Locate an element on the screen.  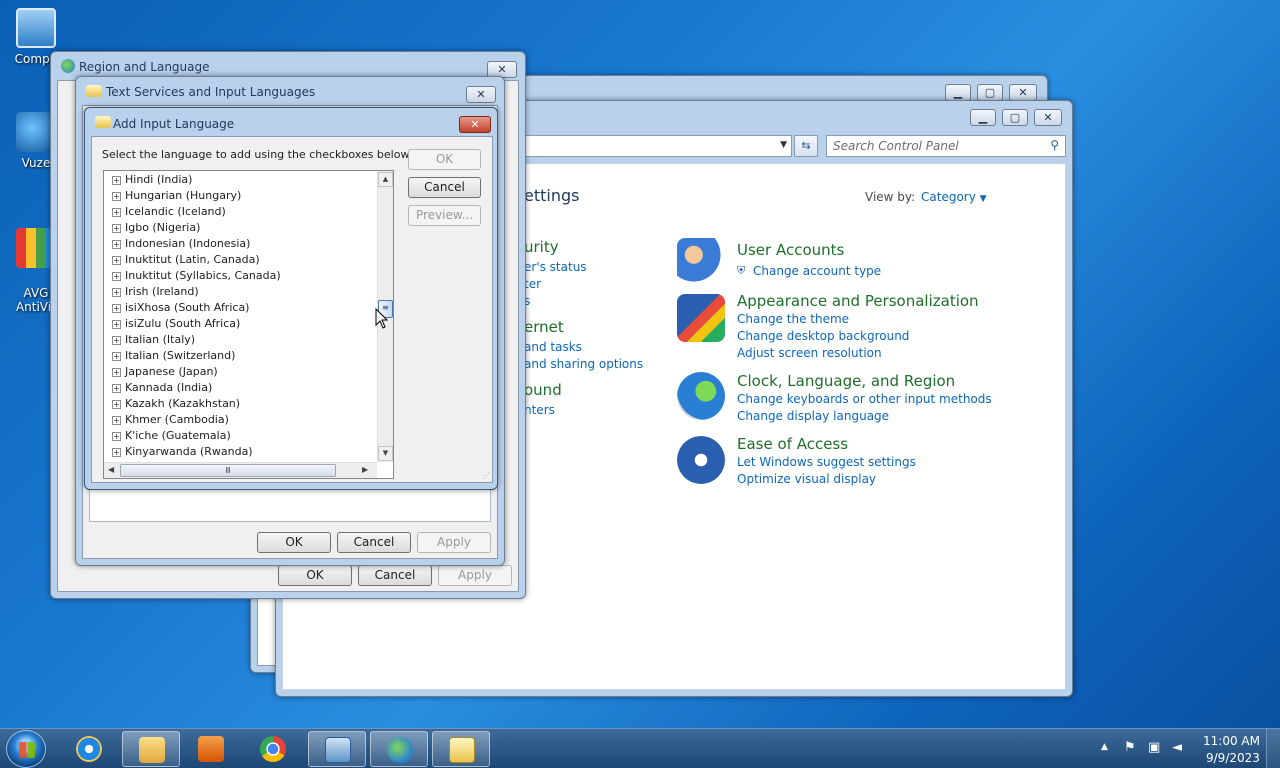
partial-category-link: and tasks is located at coordinates (553, 347).